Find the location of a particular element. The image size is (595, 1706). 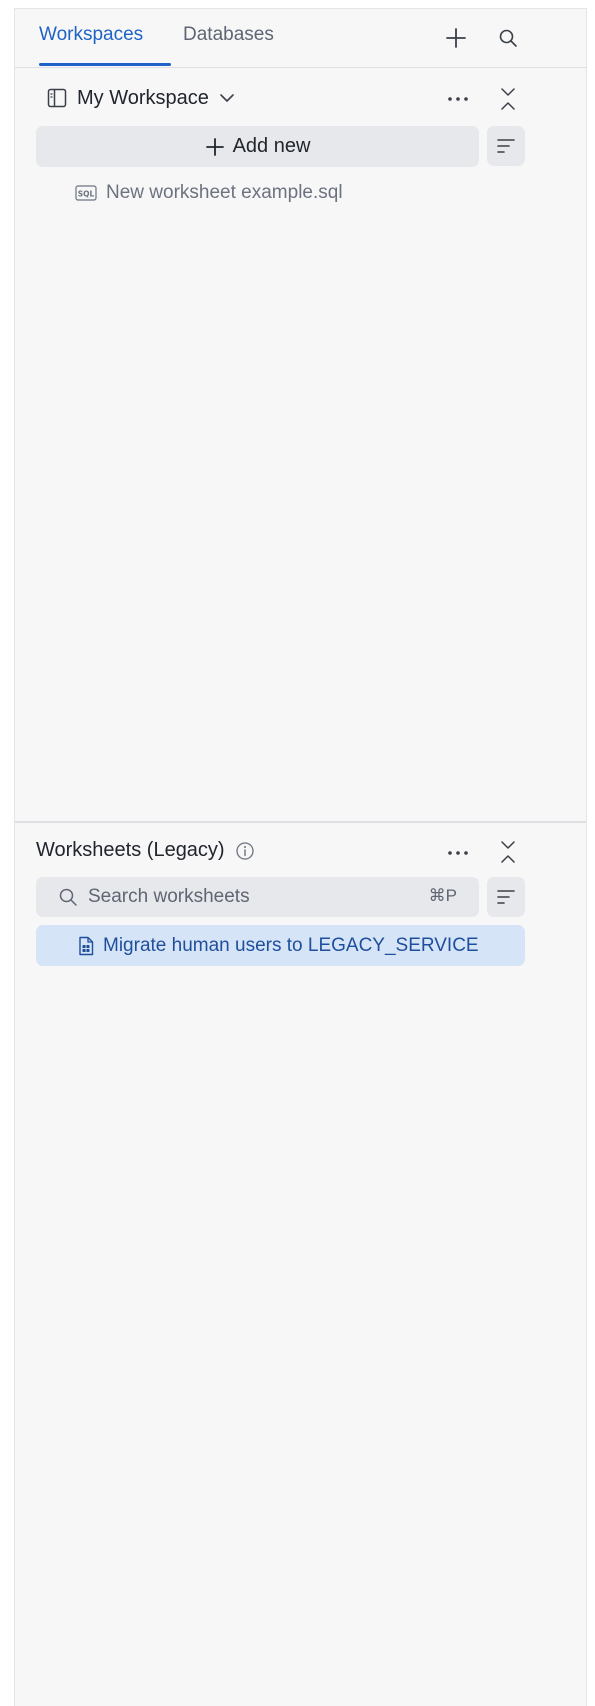

legacy-section-title: Worksheets (Legacy) is located at coordinates (130, 850).